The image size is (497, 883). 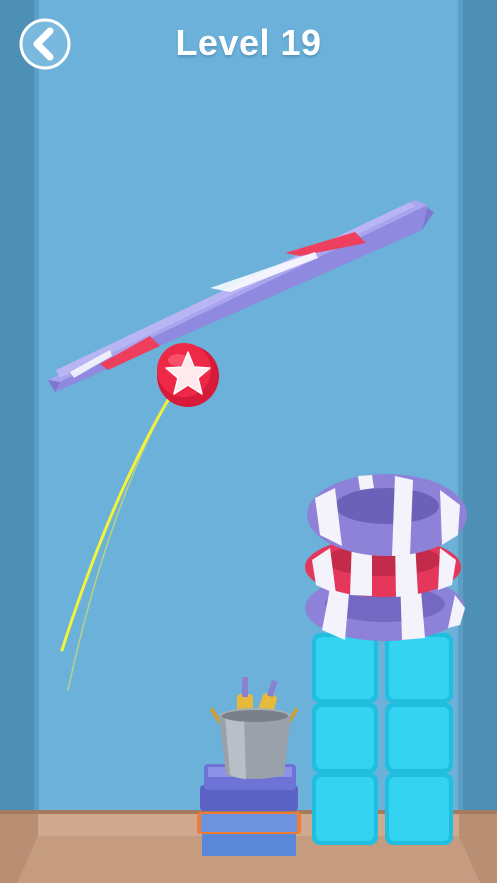 What do you see at coordinates (387, 515) in the screenshot?
I see `ring-purple-top` at bounding box center [387, 515].